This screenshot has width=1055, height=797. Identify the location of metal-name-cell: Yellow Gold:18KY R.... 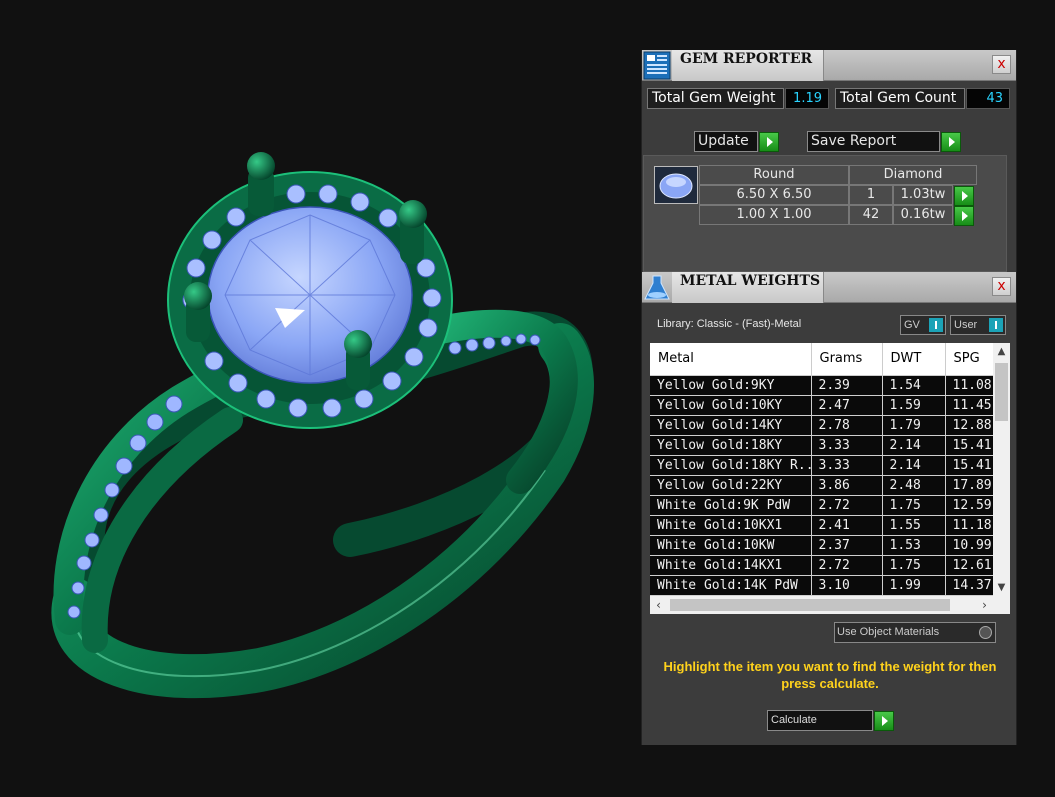
(731, 465).